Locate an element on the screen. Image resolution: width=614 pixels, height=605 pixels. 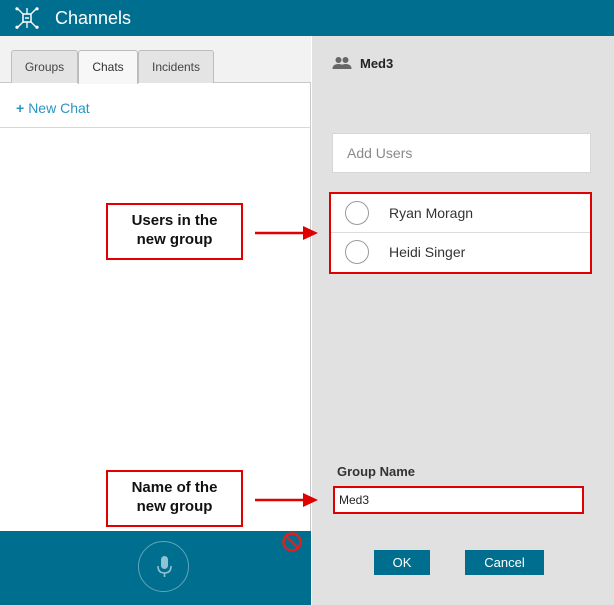
user-row: Heidi Singer is located at coordinates (460, 252).